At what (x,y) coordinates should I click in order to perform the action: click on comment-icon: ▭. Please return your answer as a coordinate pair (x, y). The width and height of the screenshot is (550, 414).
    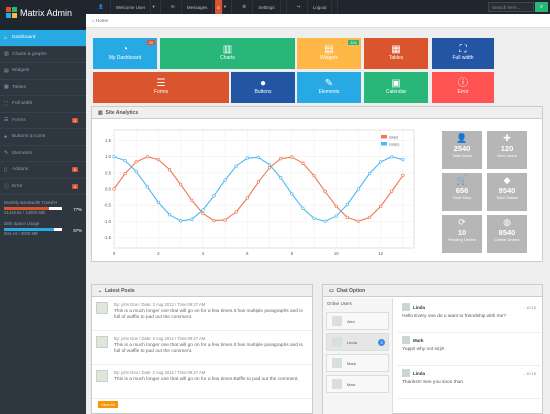
    Looking at the image, I should click on (333, 291).